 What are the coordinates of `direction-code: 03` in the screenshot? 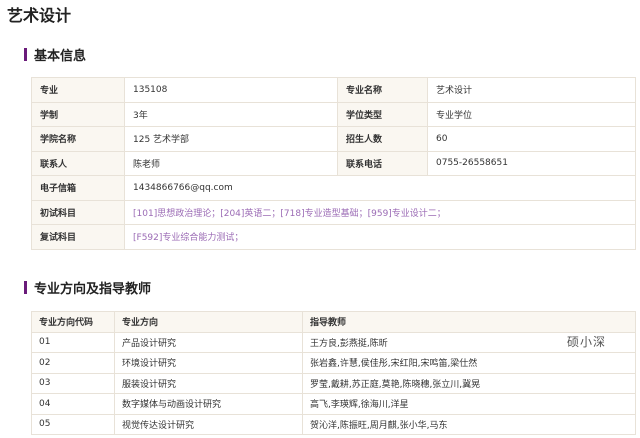 It's located at (73, 383).